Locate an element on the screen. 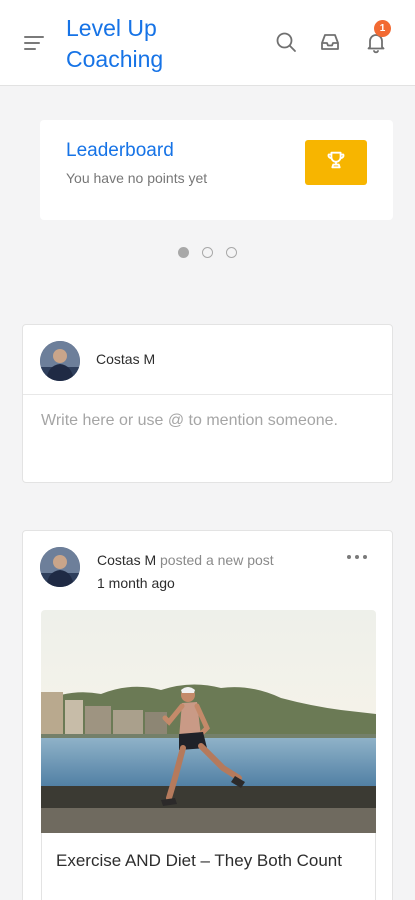 The width and height of the screenshot is (415, 900). more-options-icon is located at coordinates (358, 558).